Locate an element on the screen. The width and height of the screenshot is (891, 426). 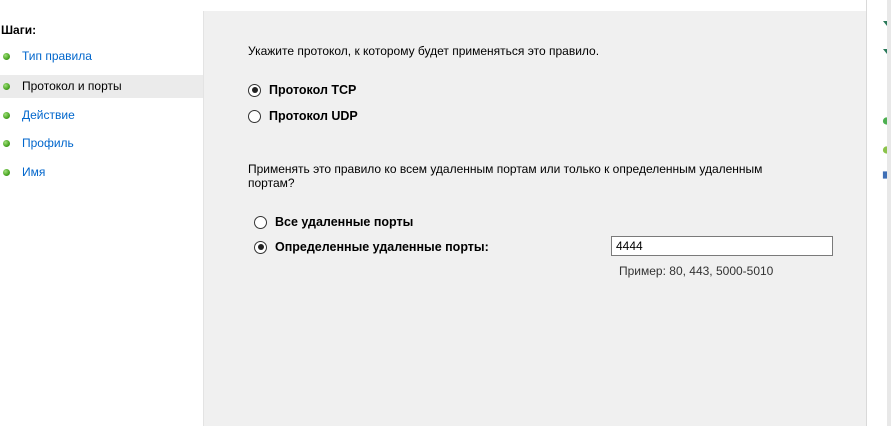
tcp-label: Протокол TCP is located at coordinates (313, 90).